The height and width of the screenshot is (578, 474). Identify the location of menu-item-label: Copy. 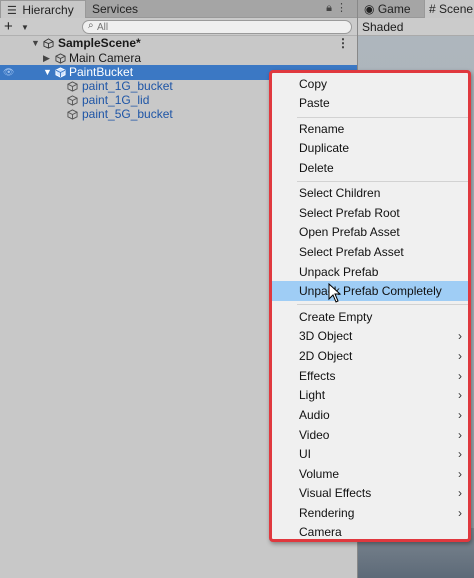
(313, 84).